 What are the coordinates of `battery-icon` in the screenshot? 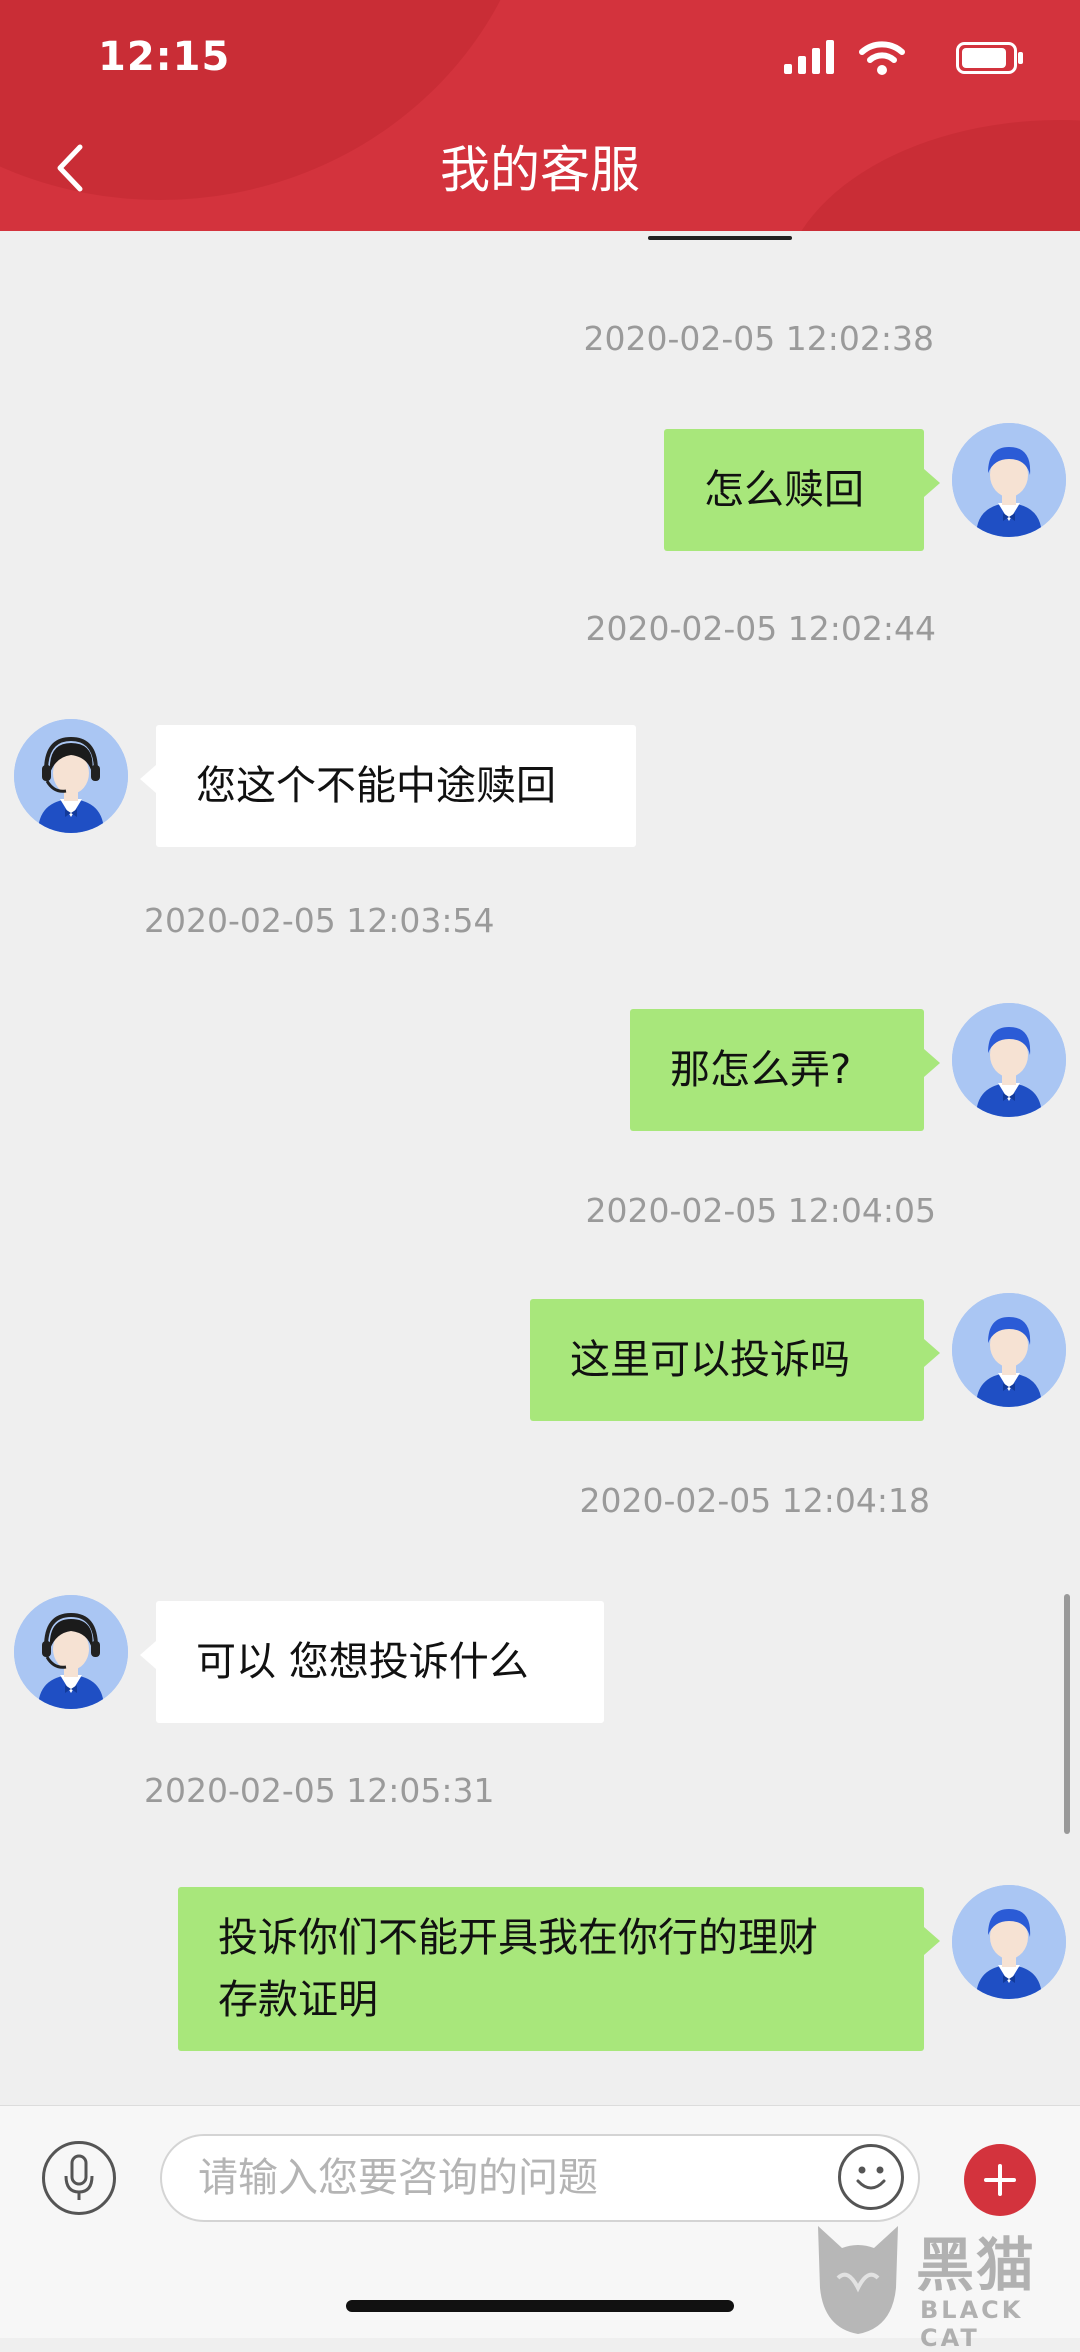 It's located at (989, 58).